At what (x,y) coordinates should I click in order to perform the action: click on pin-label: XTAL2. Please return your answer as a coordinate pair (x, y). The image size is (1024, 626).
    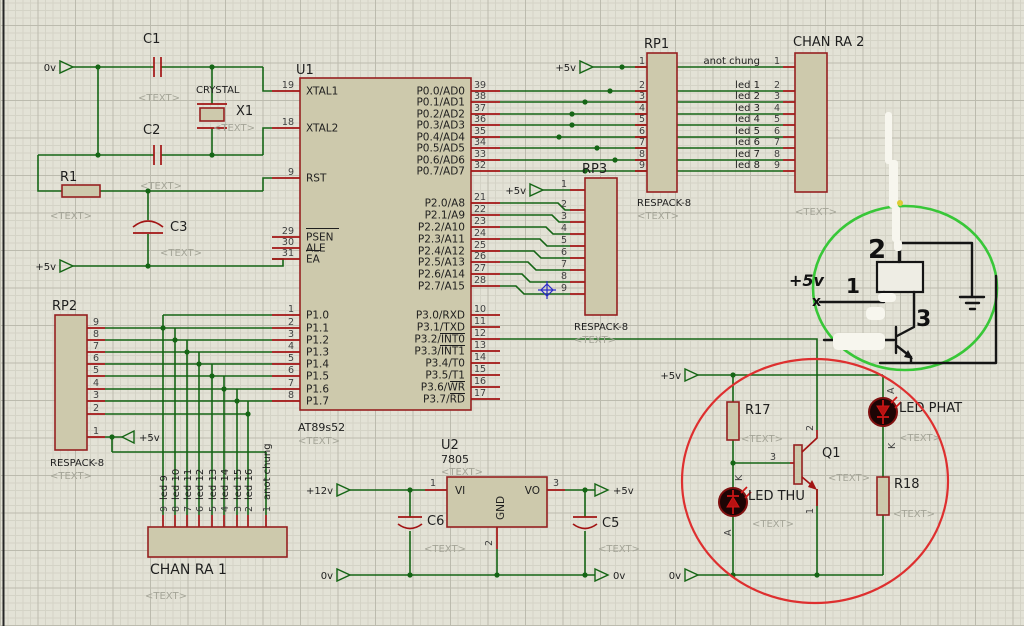
    Looking at the image, I should click on (322, 129).